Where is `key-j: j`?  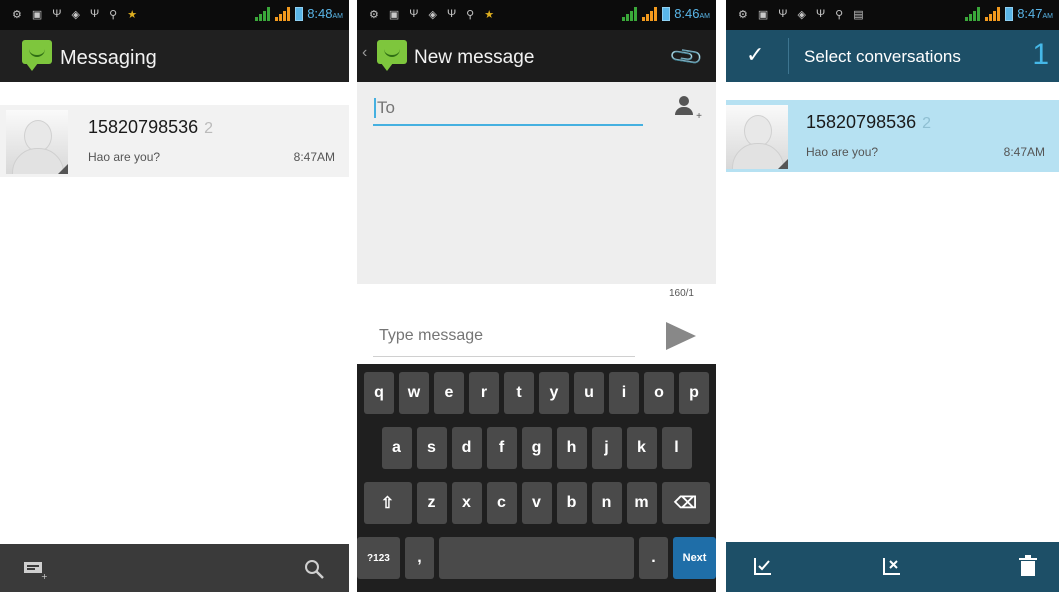 key-j: j is located at coordinates (606, 448).